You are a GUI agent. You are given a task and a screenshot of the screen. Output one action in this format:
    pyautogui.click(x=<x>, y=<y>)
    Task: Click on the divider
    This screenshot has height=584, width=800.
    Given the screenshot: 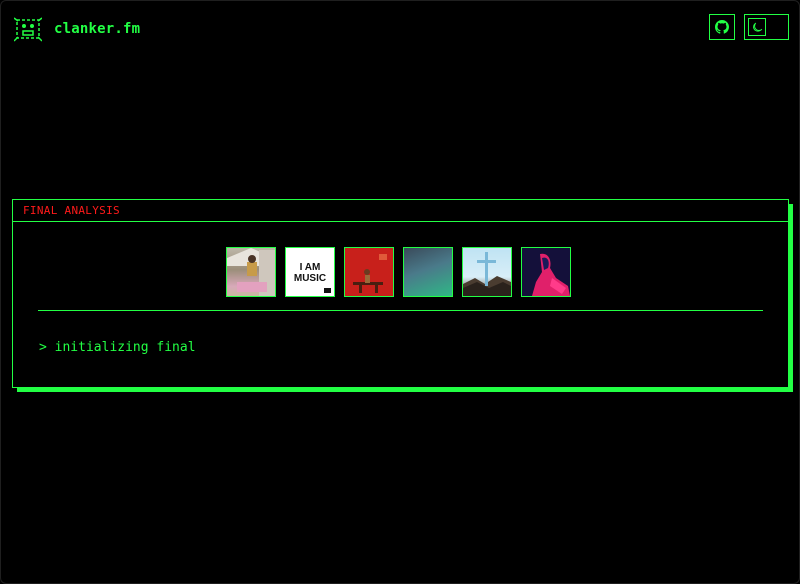 What is the action you would take?
    pyautogui.click(x=400, y=310)
    